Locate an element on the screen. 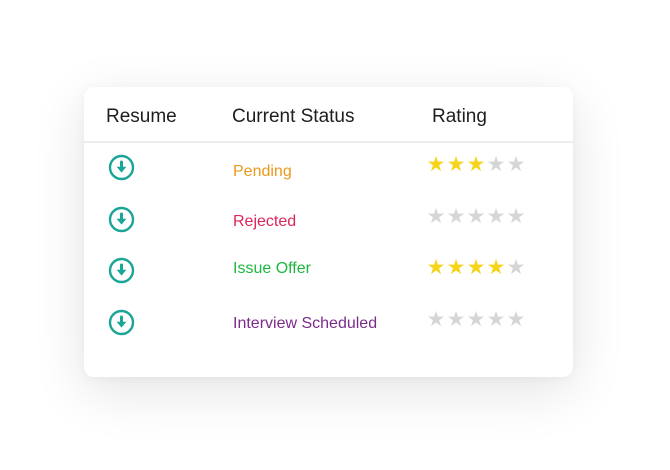  table-row: Interview Scheduled ★★★★★ is located at coordinates (328, 329).